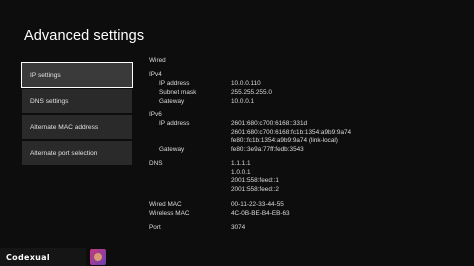  Describe the element at coordinates (257, 204) in the screenshot. I see `wired-mac-value: 00-11-22-33-44-55` at that location.